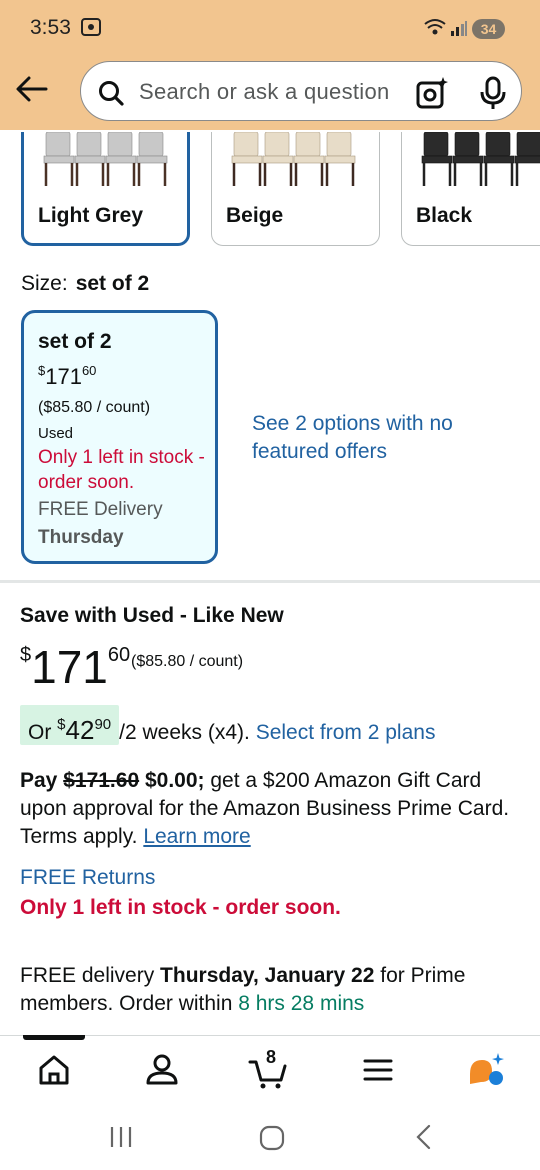  I want to click on status-time: 3:53, so click(50, 27).